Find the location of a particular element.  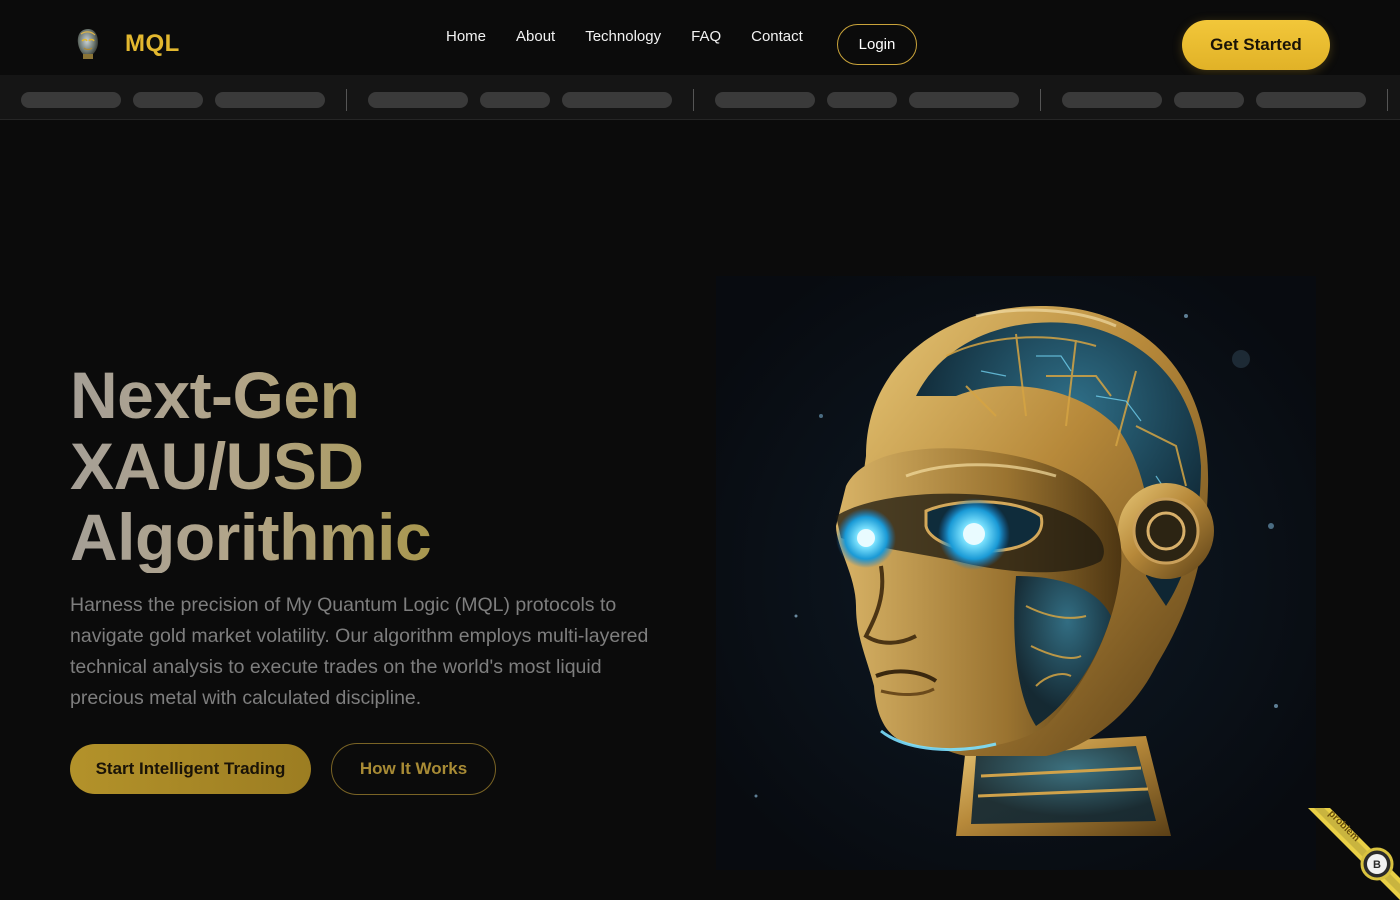

nav-link-about: About is located at coordinates (535, 37).